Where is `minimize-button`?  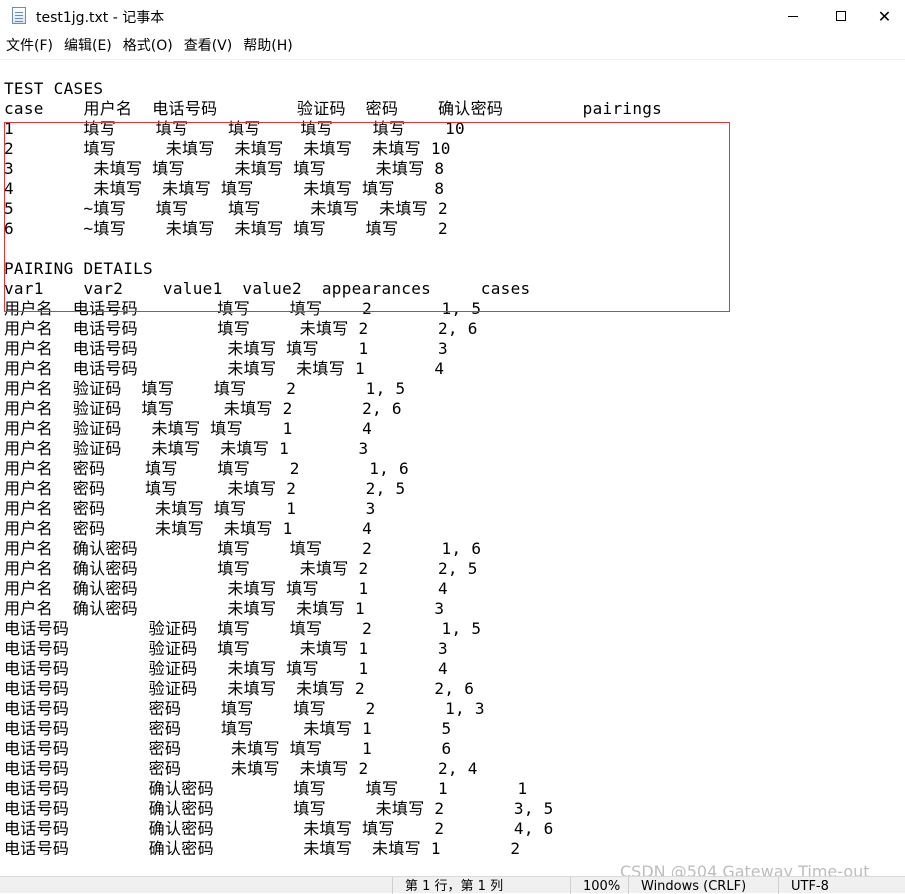 minimize-button is located at coordinates (793, 16).